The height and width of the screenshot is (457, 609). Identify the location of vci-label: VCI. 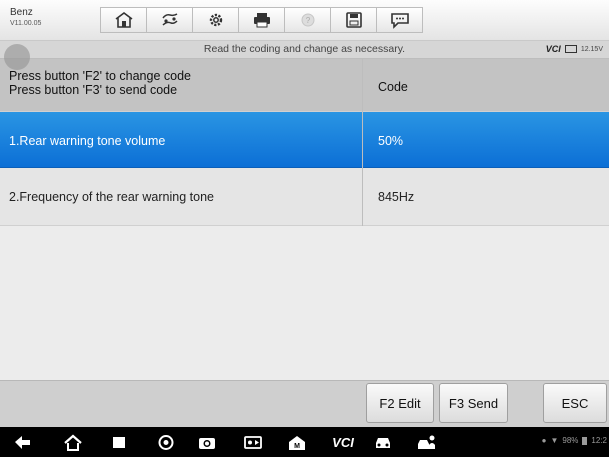
(553, 49).